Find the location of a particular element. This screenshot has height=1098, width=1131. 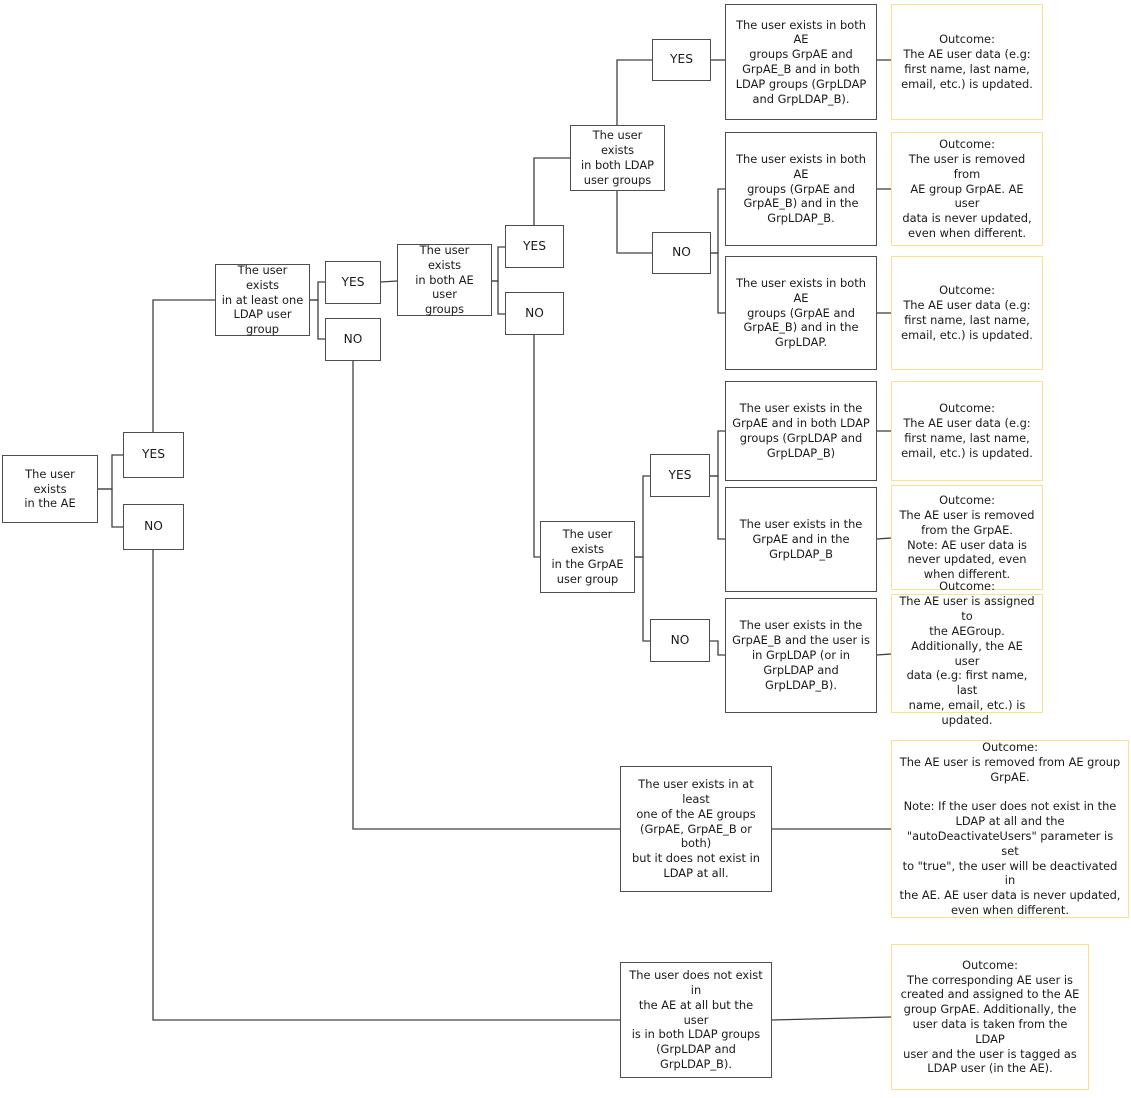

connector-bothaeyes-up is located at coordinates (551, 191).